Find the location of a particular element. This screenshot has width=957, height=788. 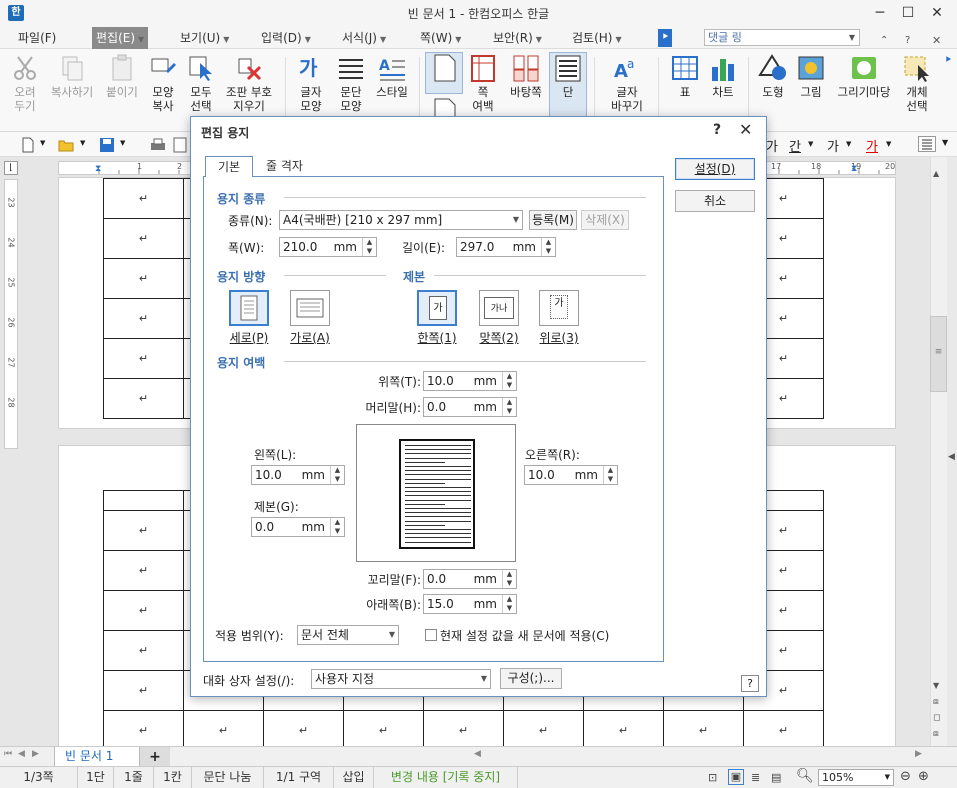

scroll-down-icon: ▼ is located at coordinates (936, 685).